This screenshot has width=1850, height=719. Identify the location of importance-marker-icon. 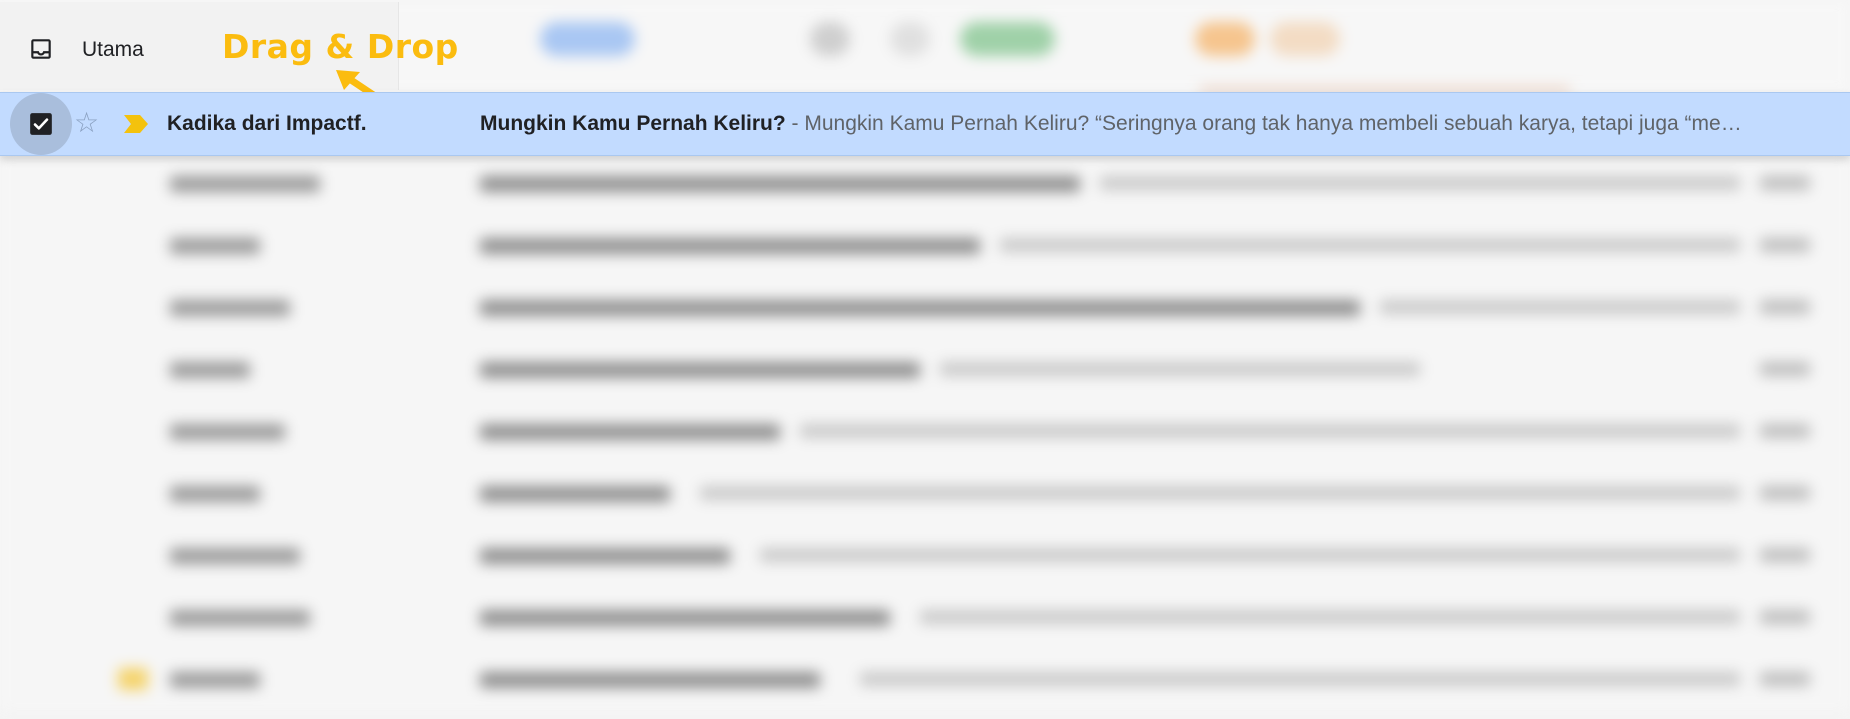
(136, 124).